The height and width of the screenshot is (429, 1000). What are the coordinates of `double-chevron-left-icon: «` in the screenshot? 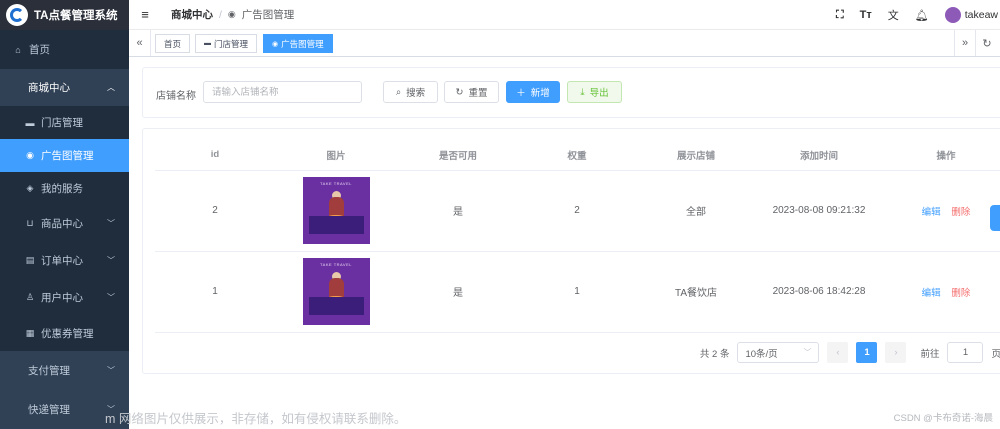 It's located at (140, 43).